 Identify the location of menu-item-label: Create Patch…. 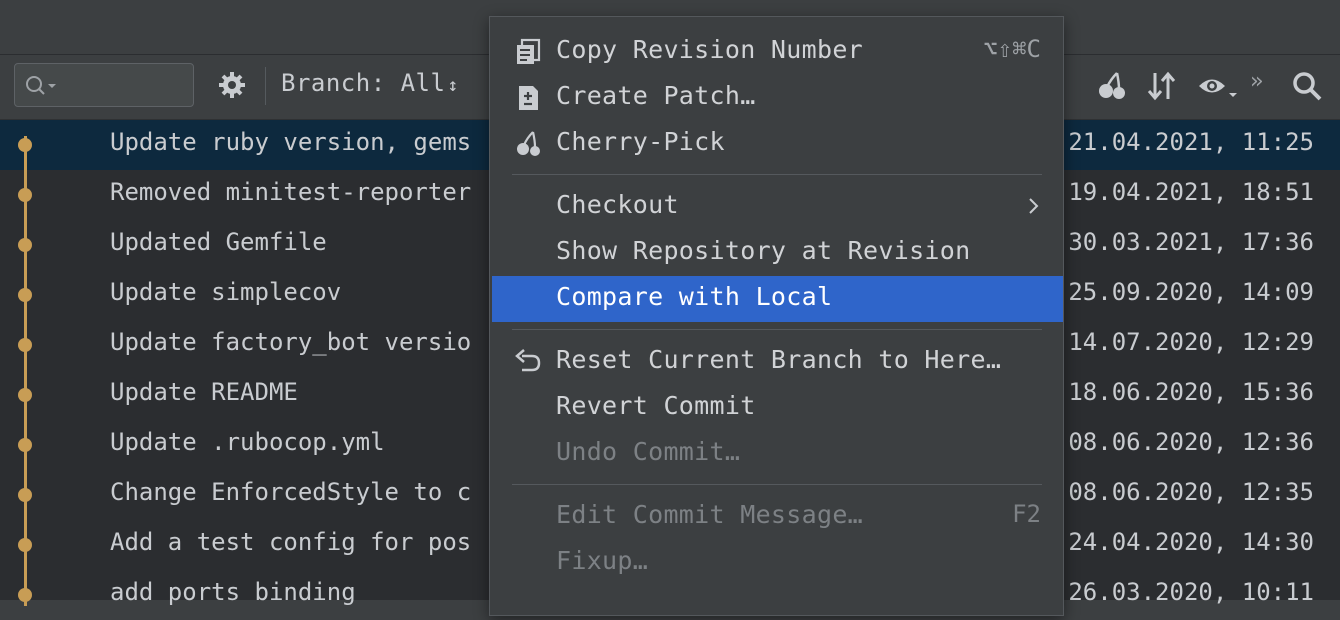
(656, 95).